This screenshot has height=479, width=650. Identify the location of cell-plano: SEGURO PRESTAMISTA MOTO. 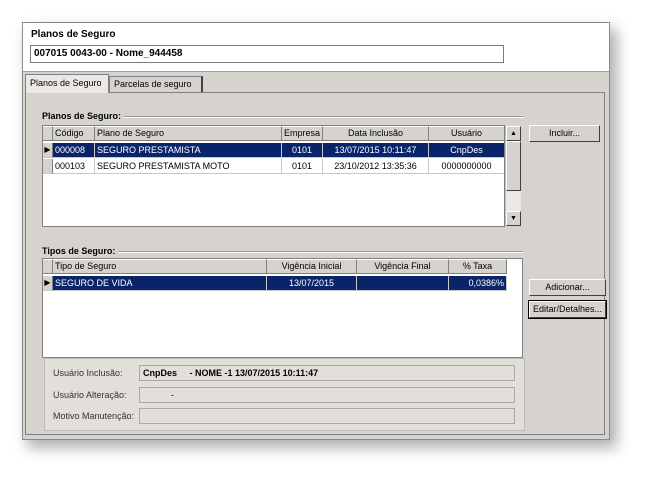
(188, 166).